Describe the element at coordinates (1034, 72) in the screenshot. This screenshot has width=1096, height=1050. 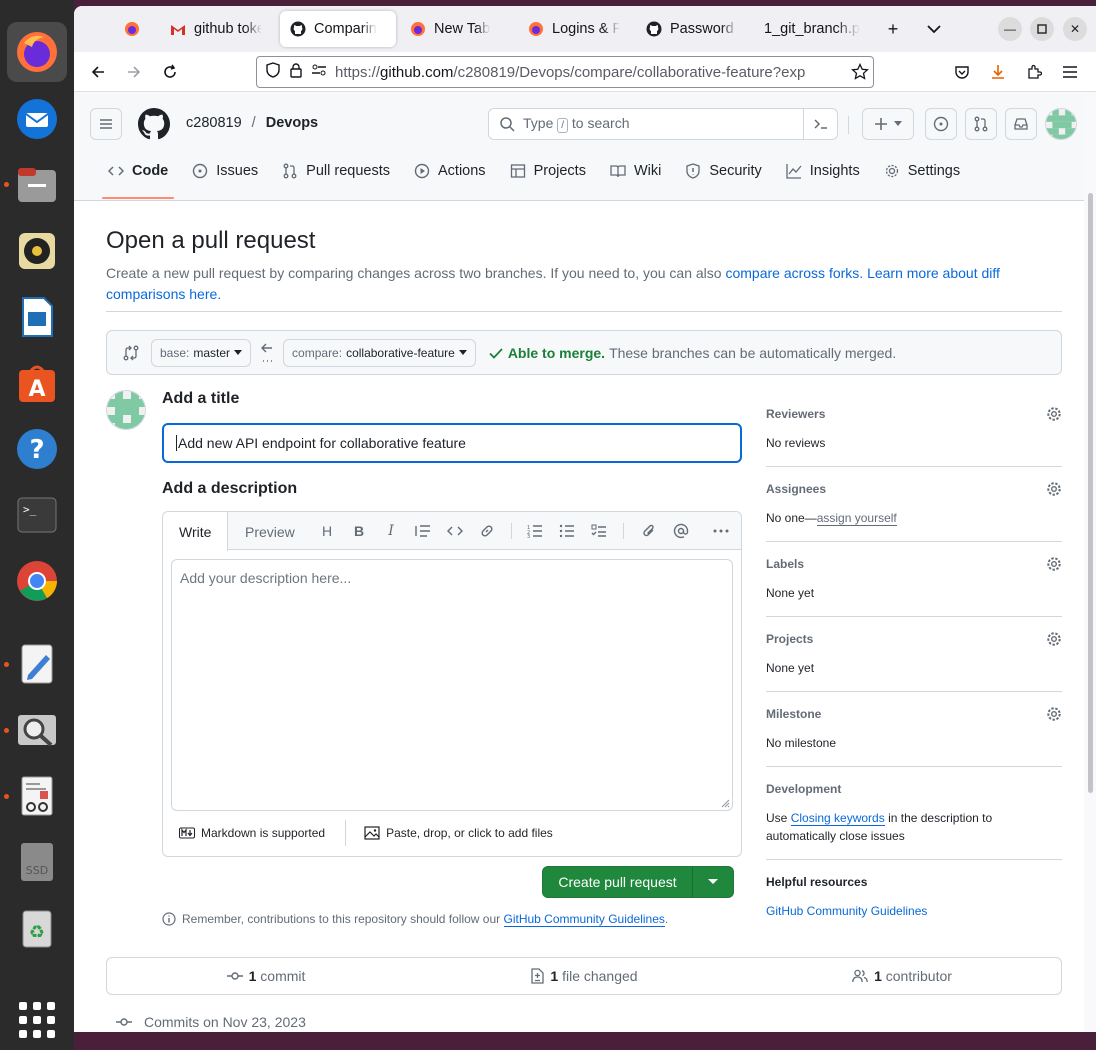
I see `extensions-icon` at that location.